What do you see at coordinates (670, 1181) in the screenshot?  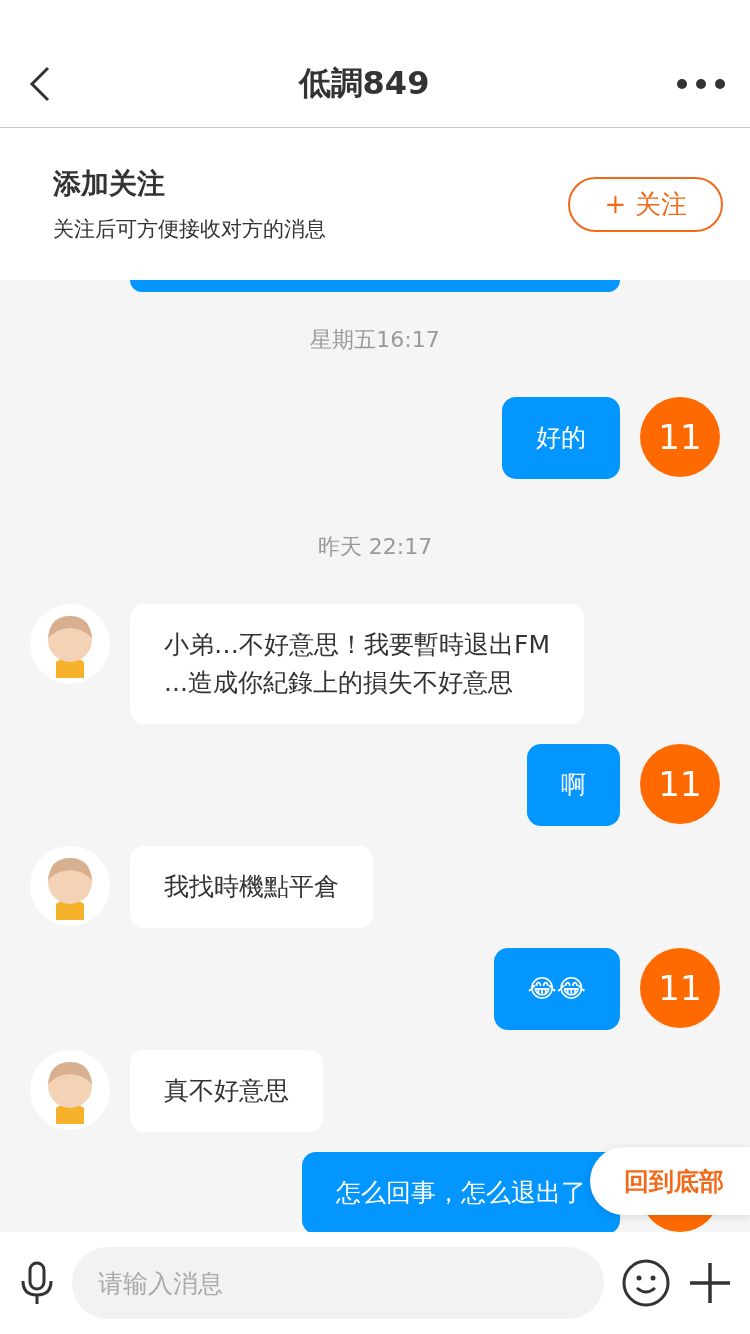 I see `scroll-to-bottom-button: 回到底部` at bounding box center [670, 1181].